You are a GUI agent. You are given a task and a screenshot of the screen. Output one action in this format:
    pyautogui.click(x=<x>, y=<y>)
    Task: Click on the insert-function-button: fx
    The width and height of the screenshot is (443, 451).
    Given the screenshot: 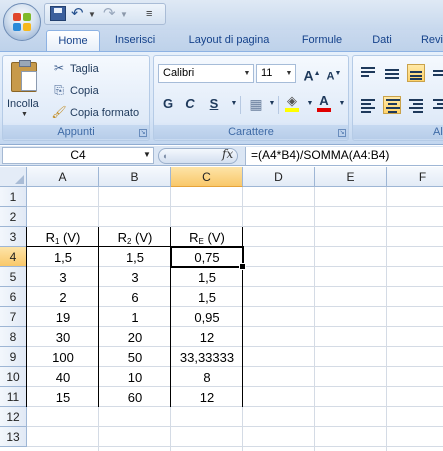 What is the action you would take?
    pyautogui.click(x=227, y=154)
    